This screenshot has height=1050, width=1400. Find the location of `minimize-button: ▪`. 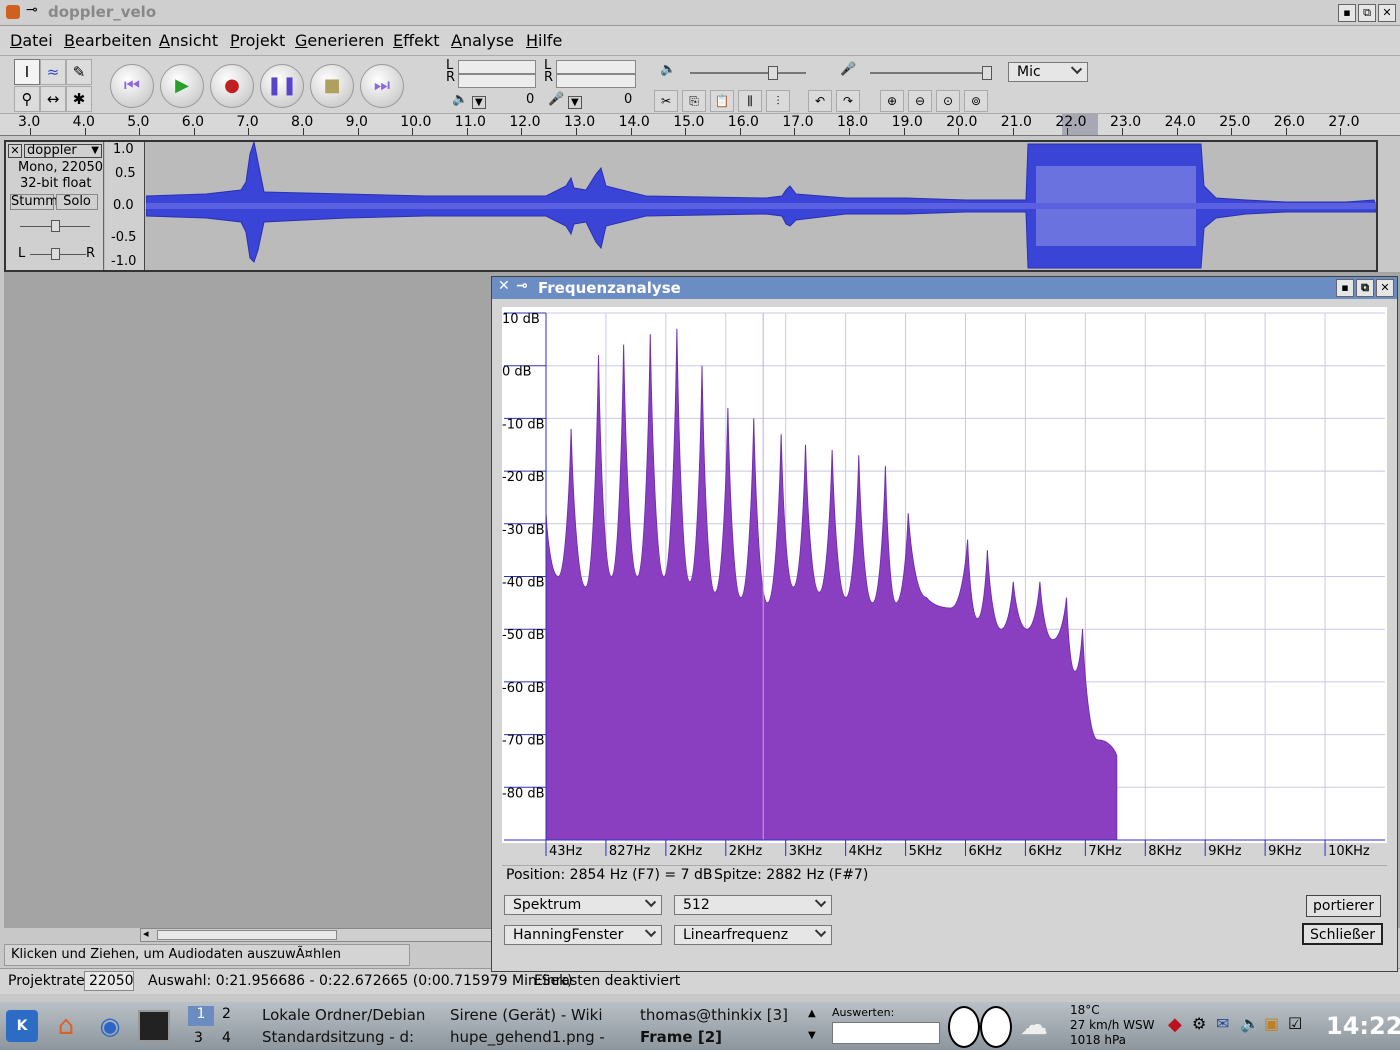

minimize-button: ▪ is located at coordinates (1347, 13).